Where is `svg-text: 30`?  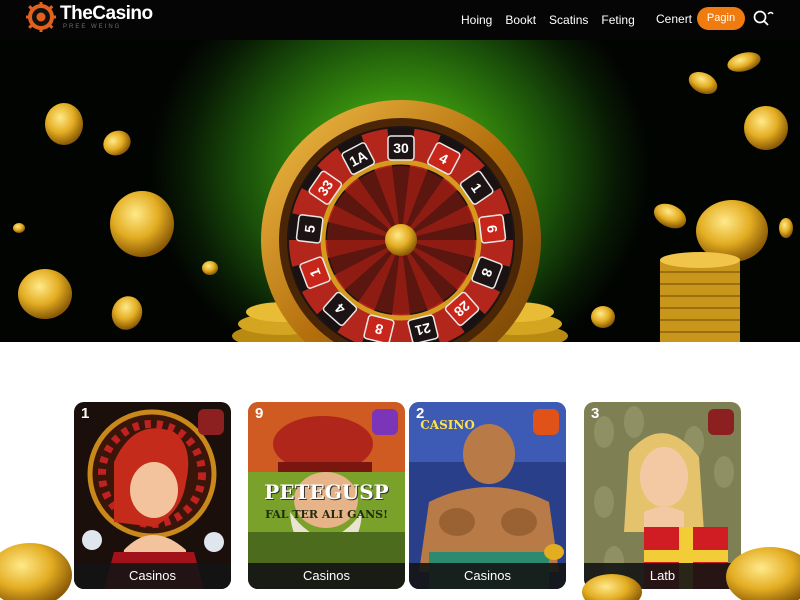
svg-text: 30 is located at coordinates (401, 148).